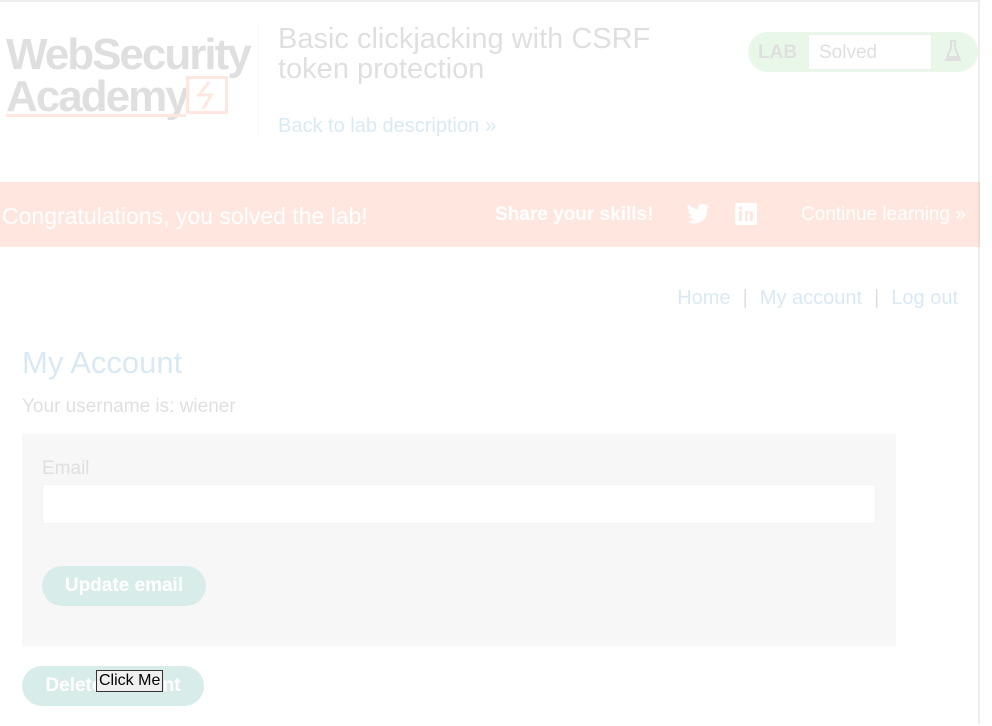  What do you see at coordinates (703, 298) in the screenshot?
I see `nav-home-link: Home` at bounding box center [703, 298].